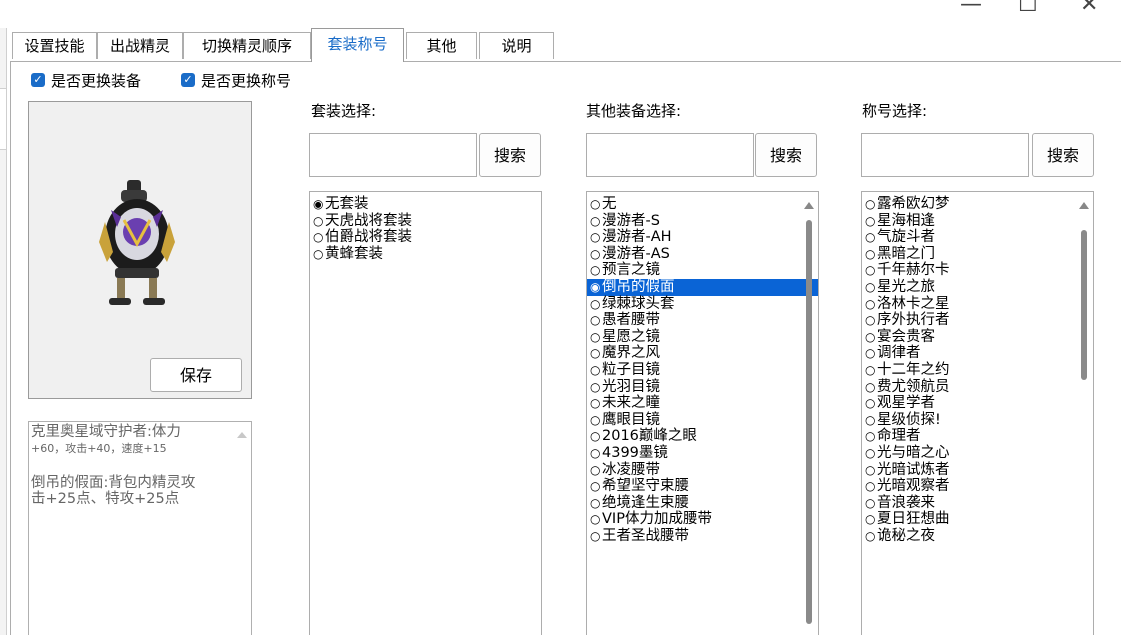 The image size is (1121, 635). What do you see at coordinates (1063, 155) in the screenshot?
I see `title-search-button: 搜索` at bounding box center [1063, 155].